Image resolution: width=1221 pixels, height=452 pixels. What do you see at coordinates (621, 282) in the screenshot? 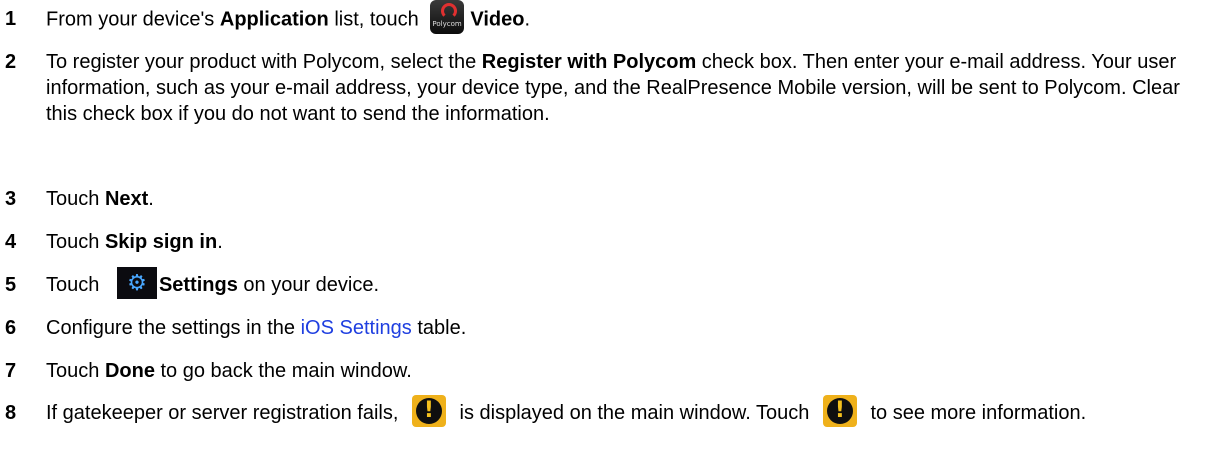
I see `step-text: Touch ⚙ Settings on your device.` at bounding box center [621, 282].